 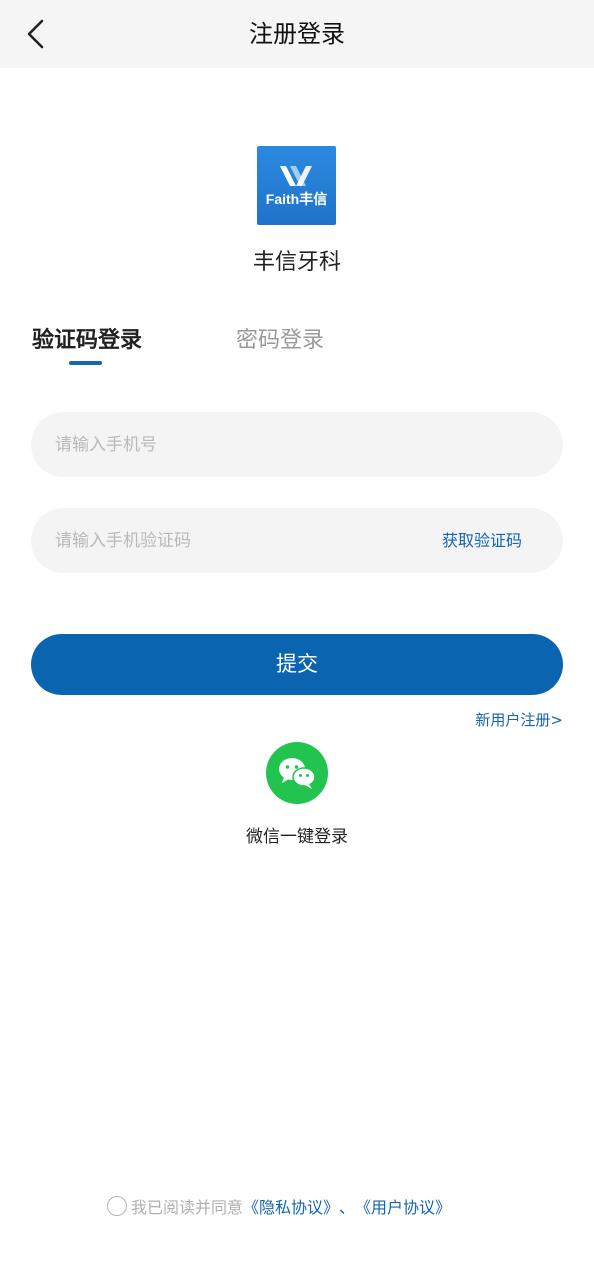 I want to click on new-user-register-link: 新用户注册>, so click(x=519, y=719).